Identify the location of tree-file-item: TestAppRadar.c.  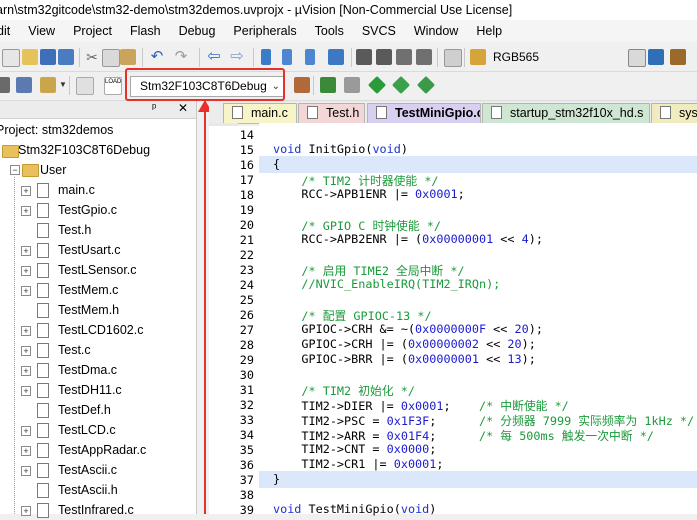
(102, 450).